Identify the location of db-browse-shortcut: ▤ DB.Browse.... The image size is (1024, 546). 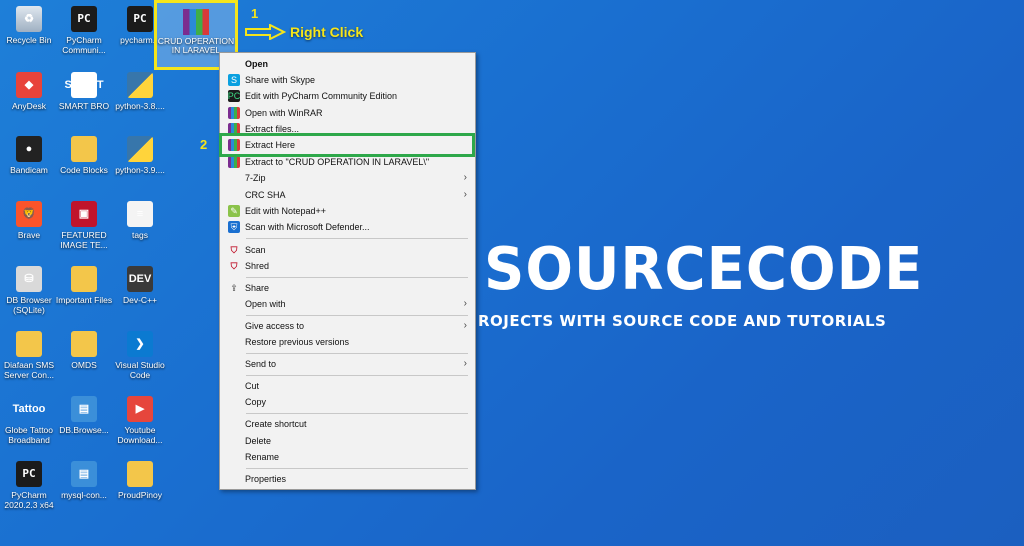
(84, 415).